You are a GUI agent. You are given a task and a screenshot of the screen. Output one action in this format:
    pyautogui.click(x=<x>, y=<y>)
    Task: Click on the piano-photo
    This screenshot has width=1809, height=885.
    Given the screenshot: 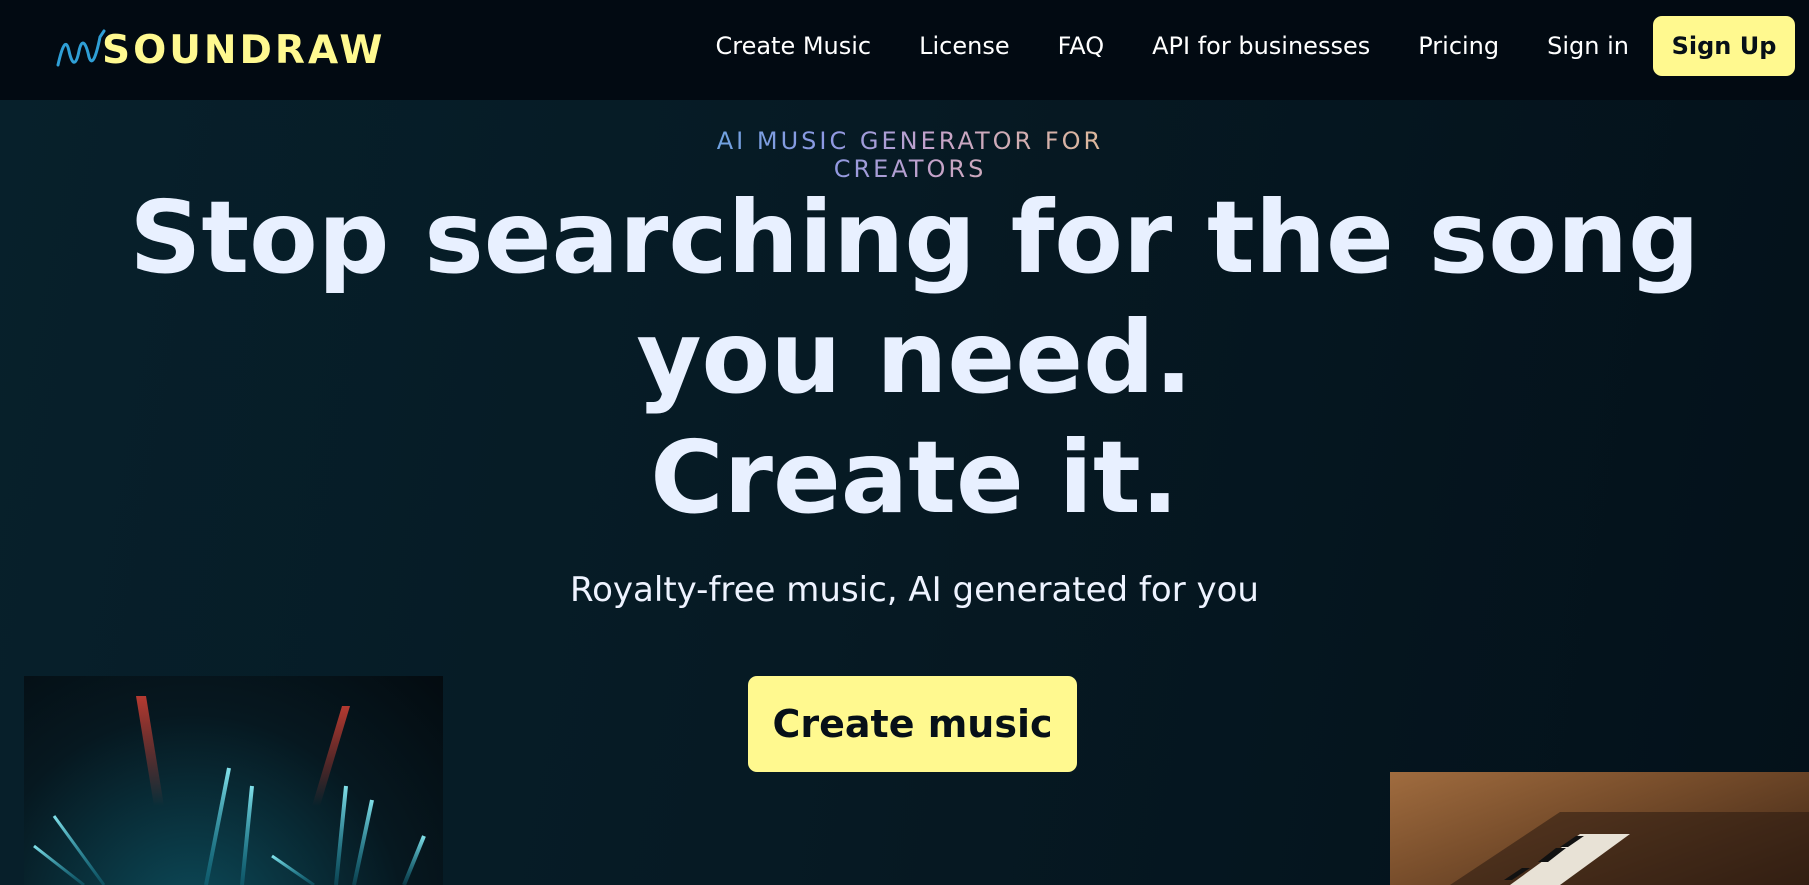 What is the action you would take?
    pyautogui.click(x=1599, y=828)
    